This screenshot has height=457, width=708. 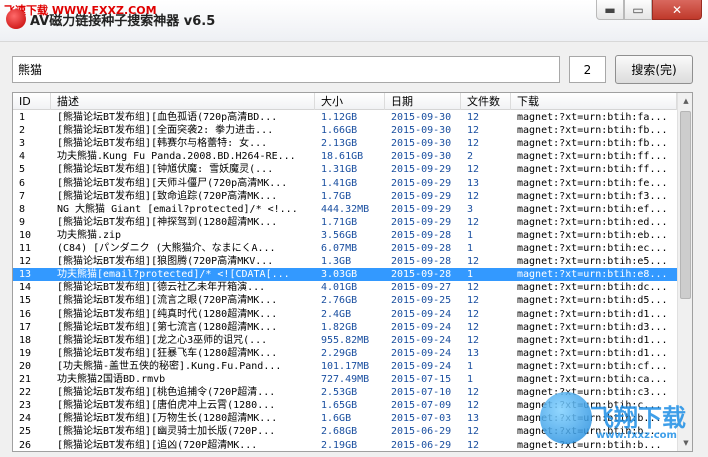 What do you see at coordinates (22, 144) in the screenshot?
I see `cell-id: 3` at bounding box center [22, 144].